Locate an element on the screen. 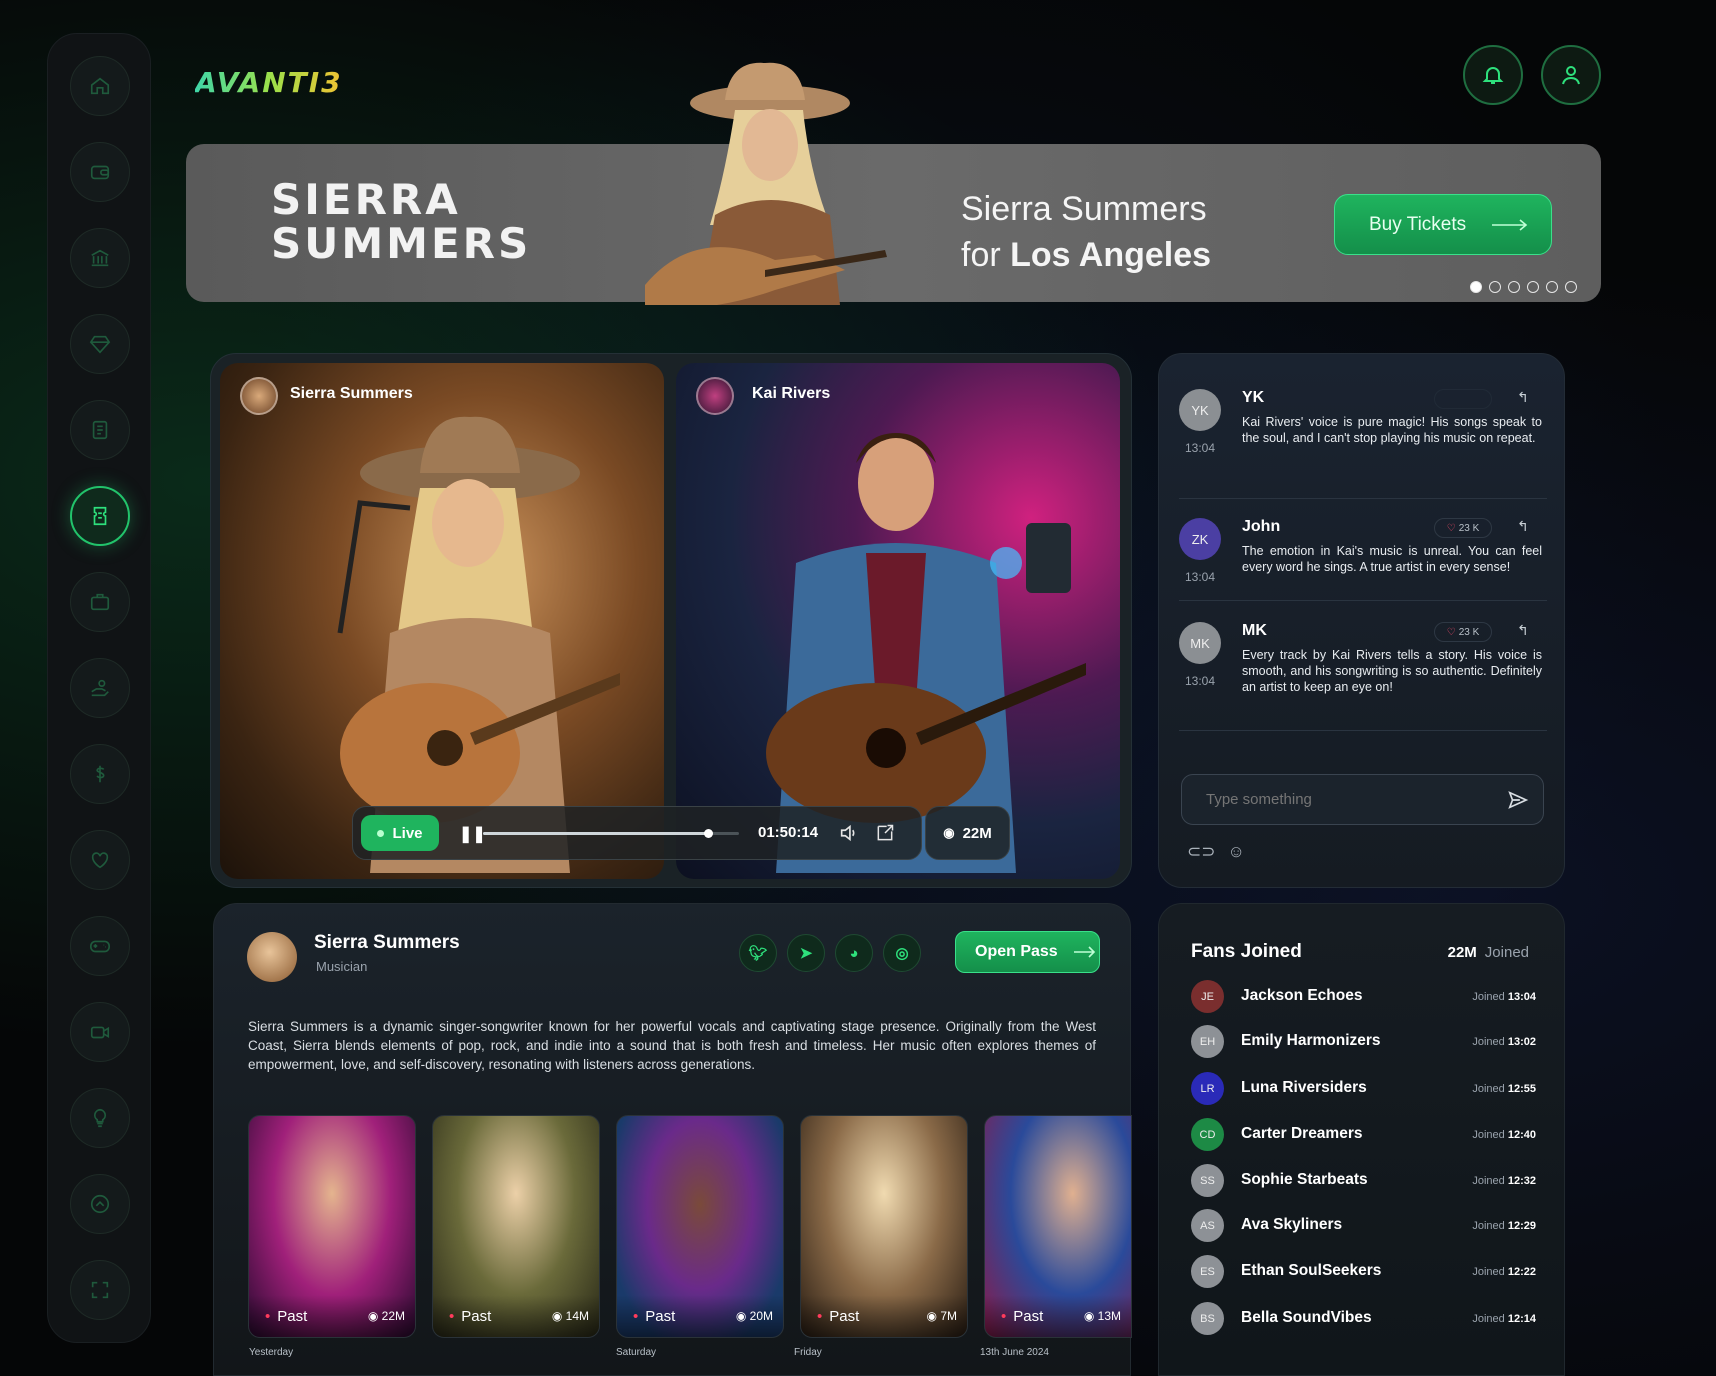 This screenshot has height=1376, width=1716. sidebar-item-lightbulb is located at coordinates (100, 1118).